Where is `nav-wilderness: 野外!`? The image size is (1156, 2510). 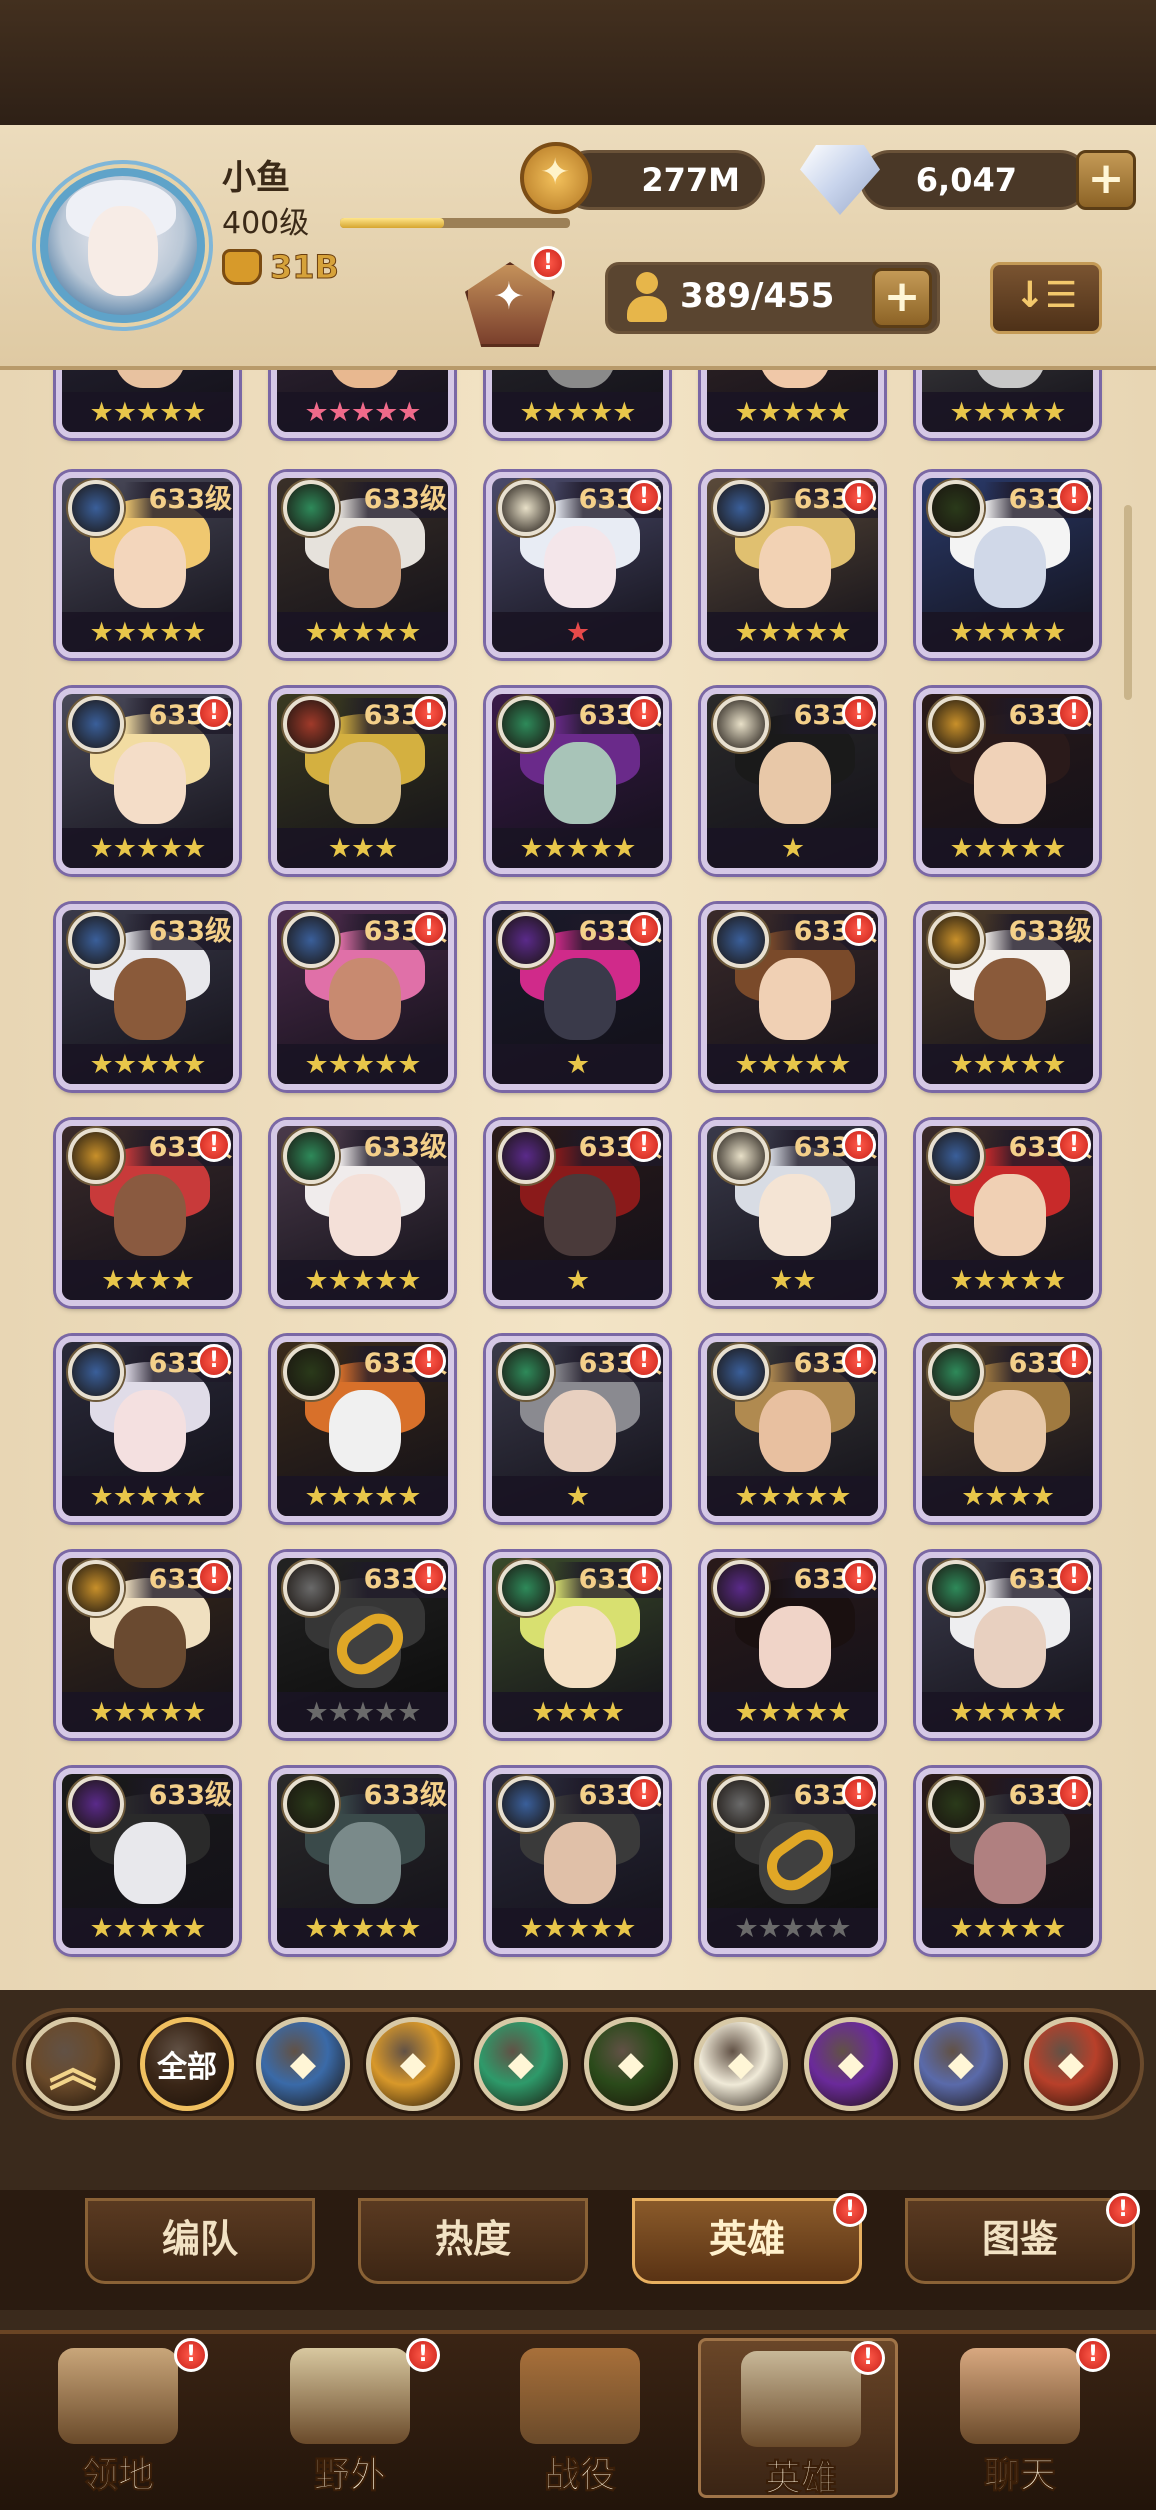
nav-wilderness: 野外! is located at coordinates (350, 2418).